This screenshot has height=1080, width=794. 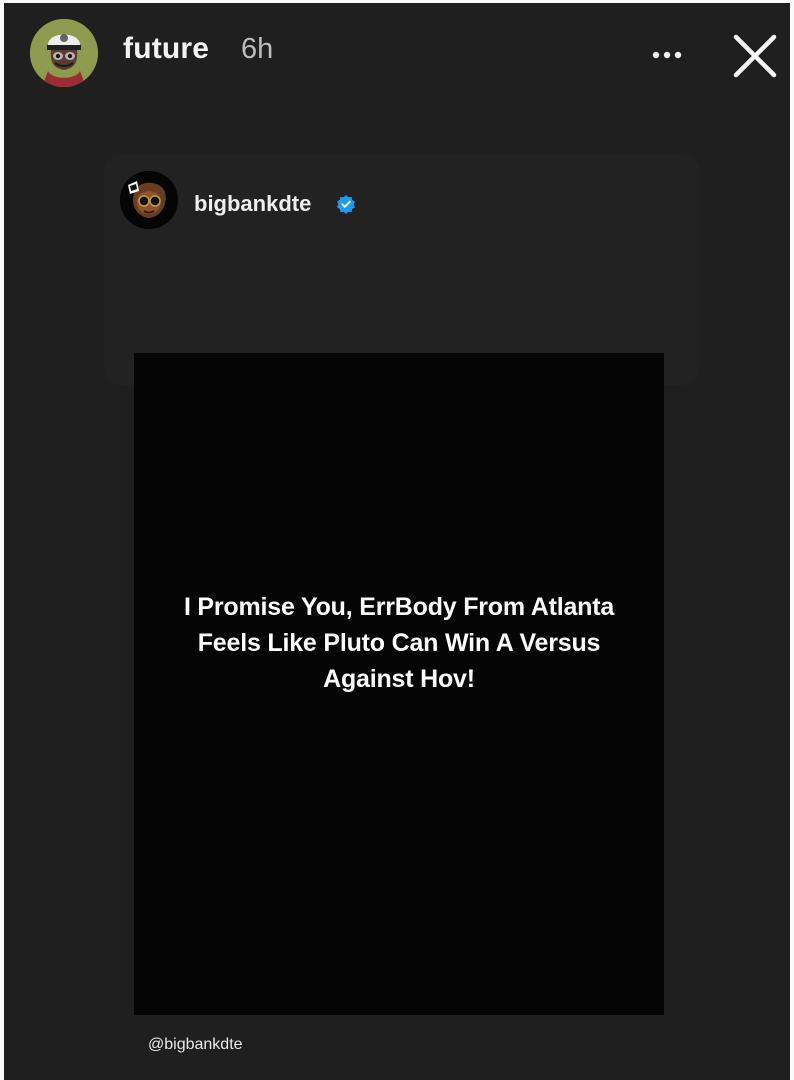 I want to click on more-options-button, so click(x=667, y=55).